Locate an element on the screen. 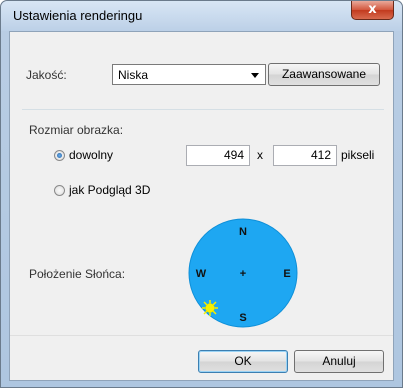 This screenshot has height=390, width=405. quality-dropdown-value: Niska is located at coordinates (133, 75).